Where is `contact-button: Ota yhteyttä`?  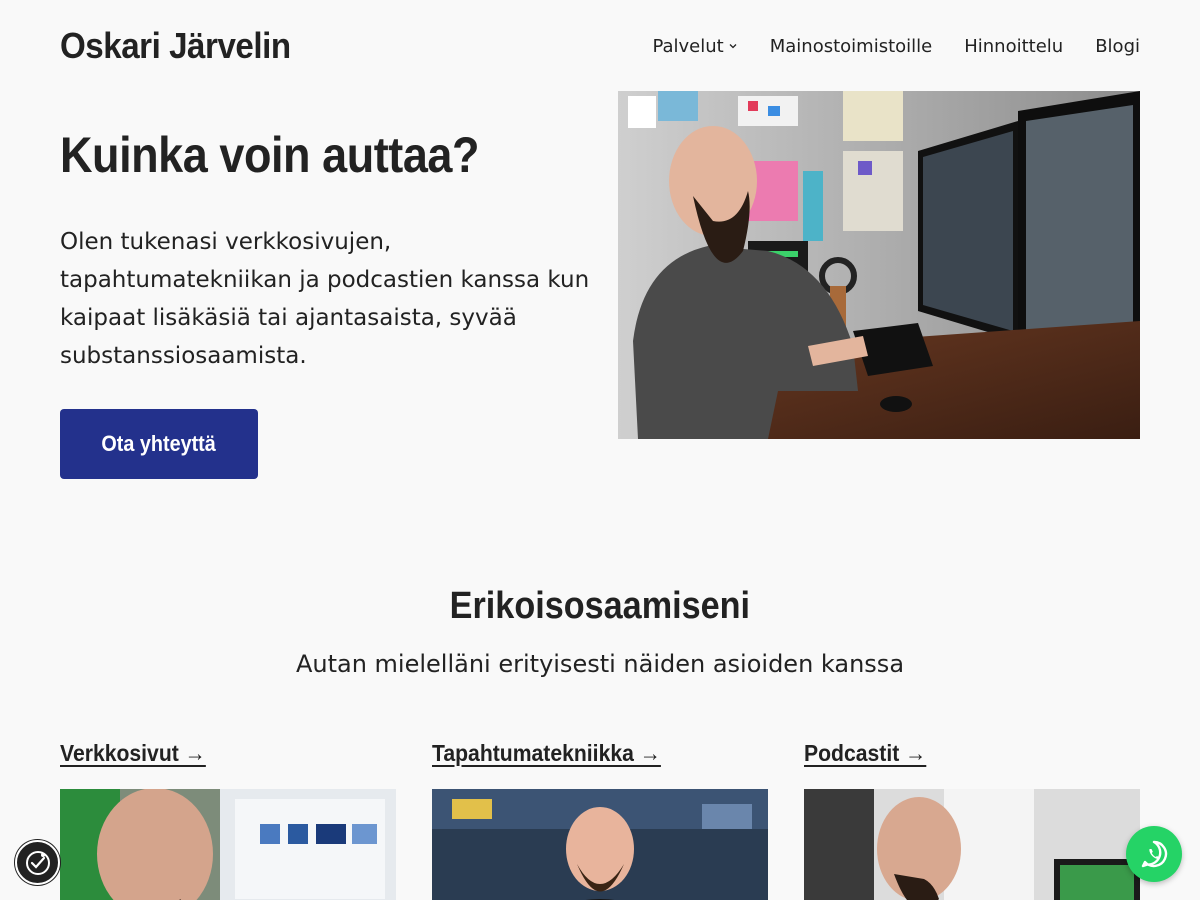 contact-button: Ota yhteyttä is located at coordinates (159, 444).